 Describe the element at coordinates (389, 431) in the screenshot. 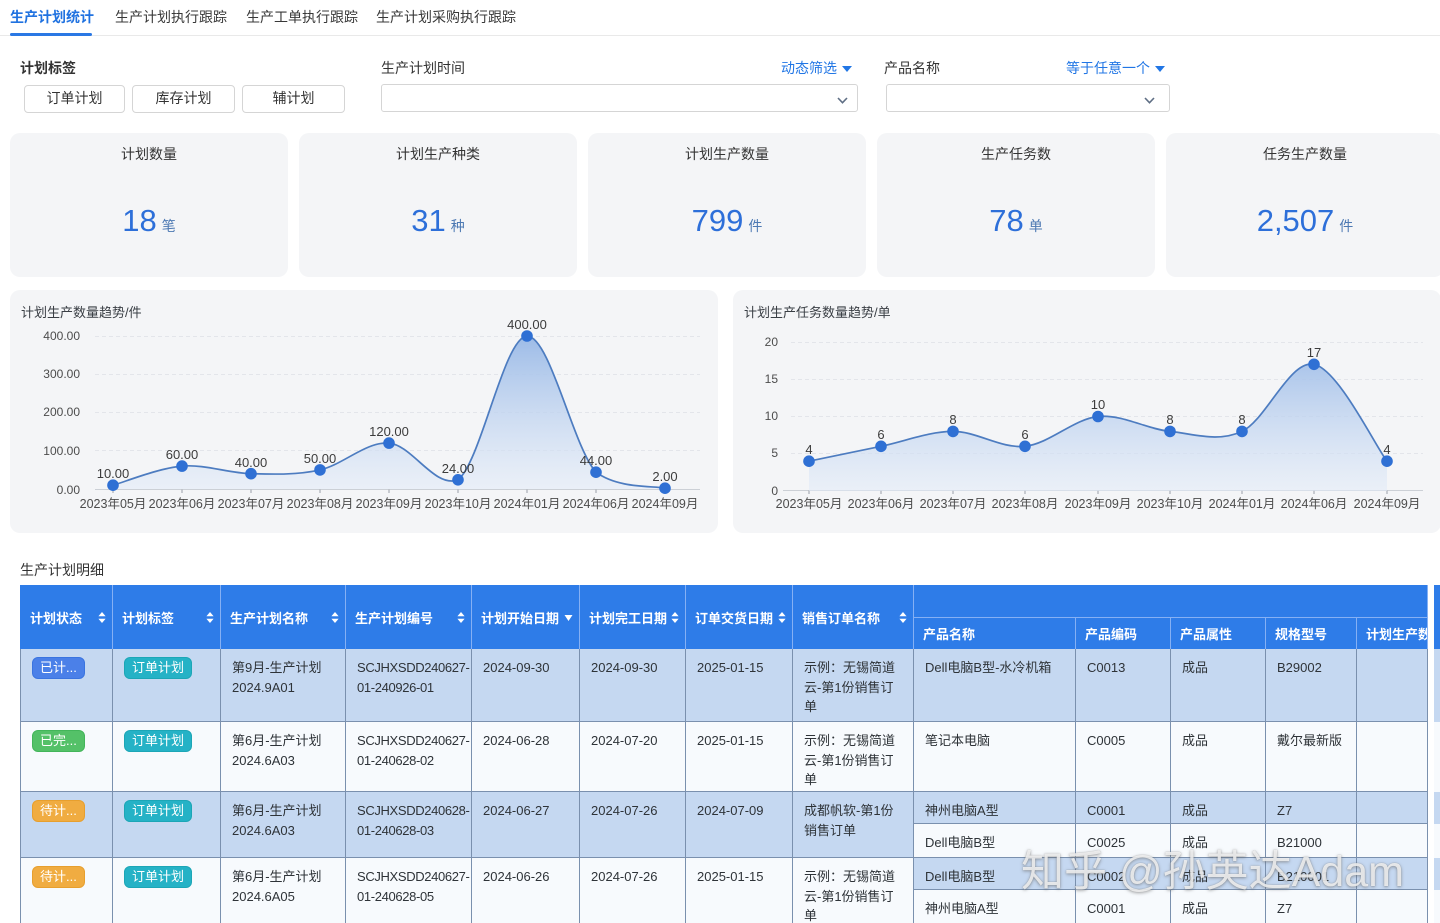

I see `svg-text: 120.00` at that location.